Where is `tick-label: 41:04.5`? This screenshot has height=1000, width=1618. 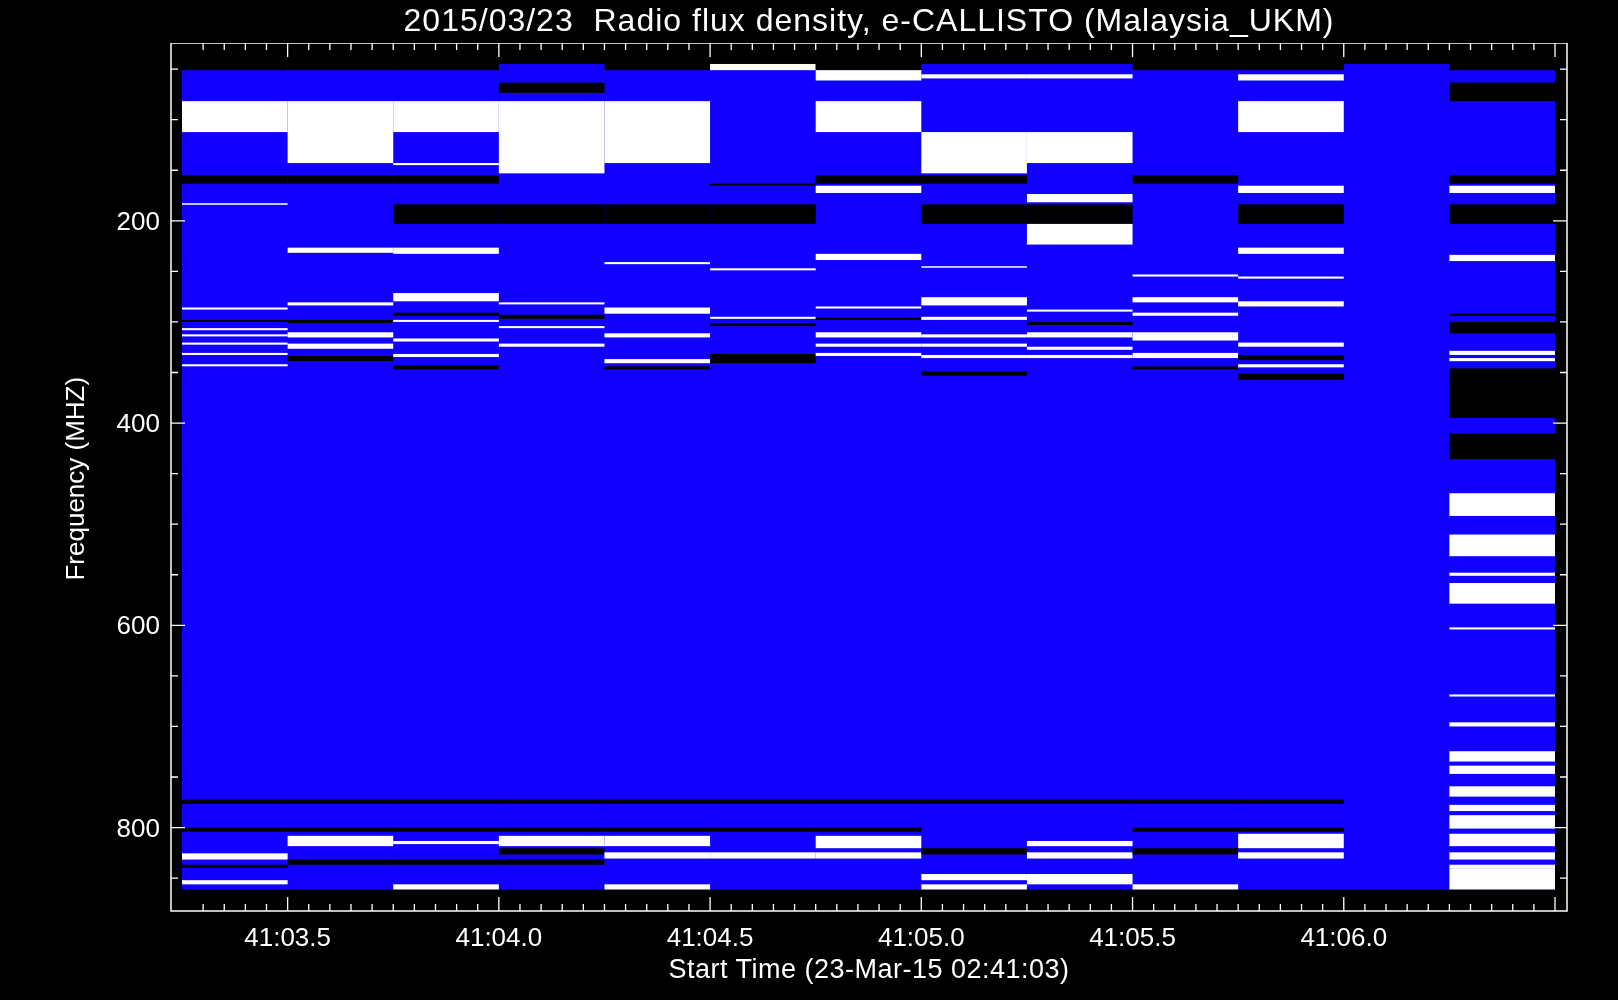
tick-label: 41:04.5 is located at coordinates (710, 937).